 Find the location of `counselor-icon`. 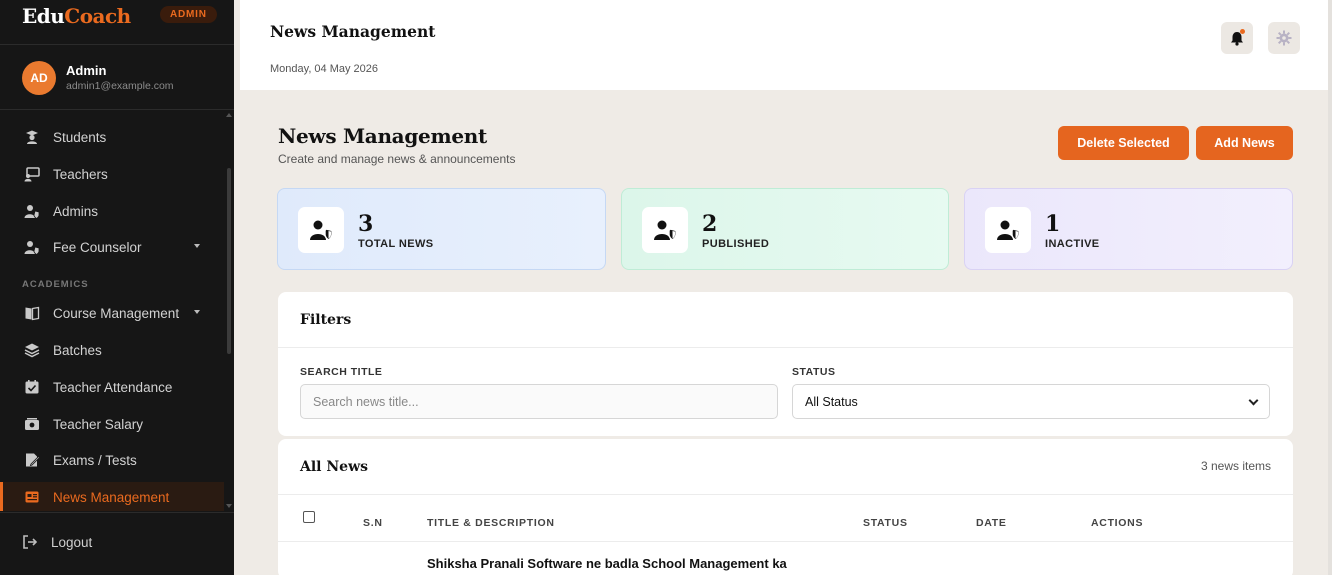

counselor-icon is located at coordinates (32, 247).